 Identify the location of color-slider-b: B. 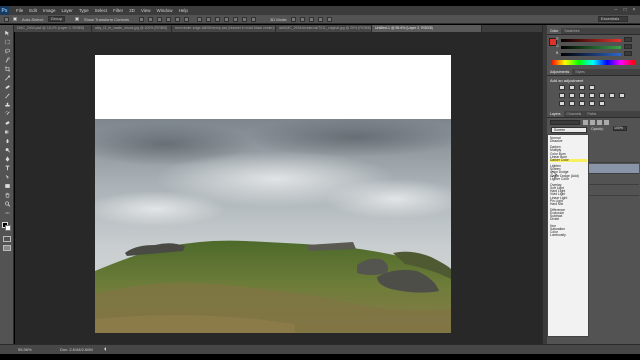
(594, 53).